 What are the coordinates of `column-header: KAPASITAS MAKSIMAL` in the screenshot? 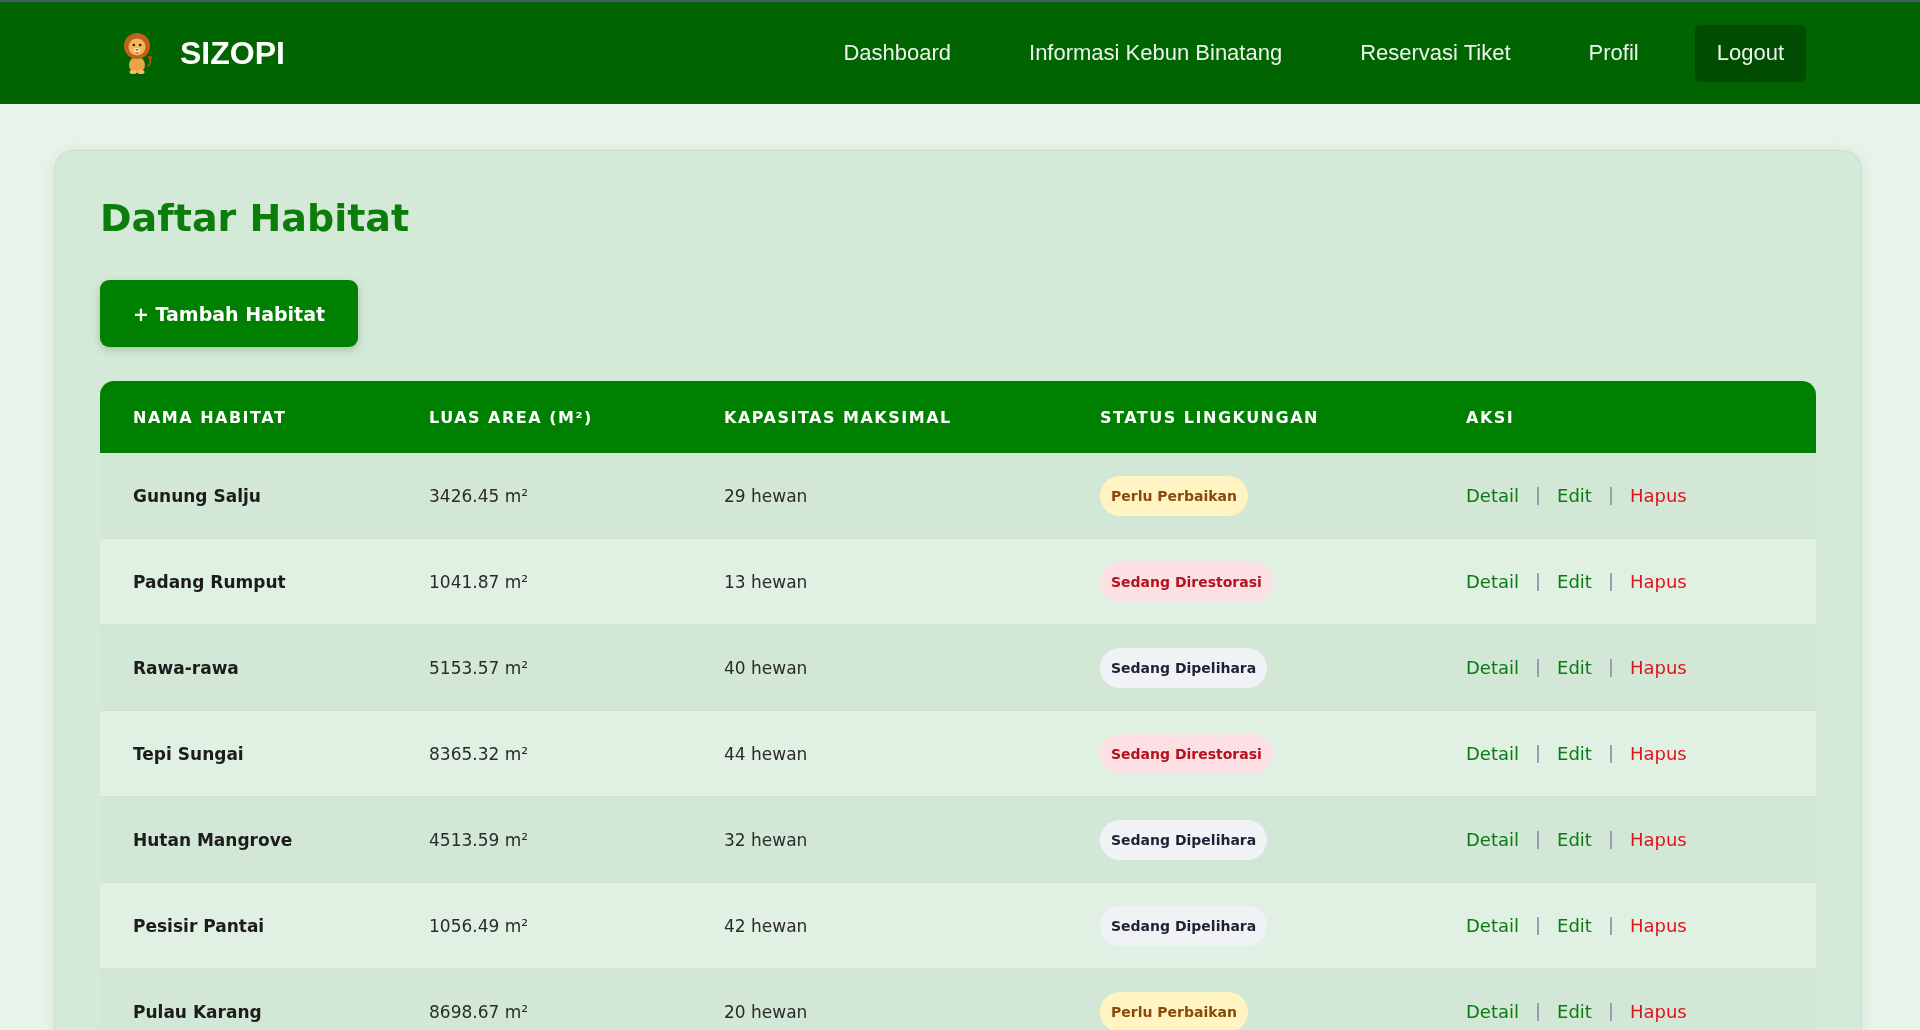 It's located at (838, 417).